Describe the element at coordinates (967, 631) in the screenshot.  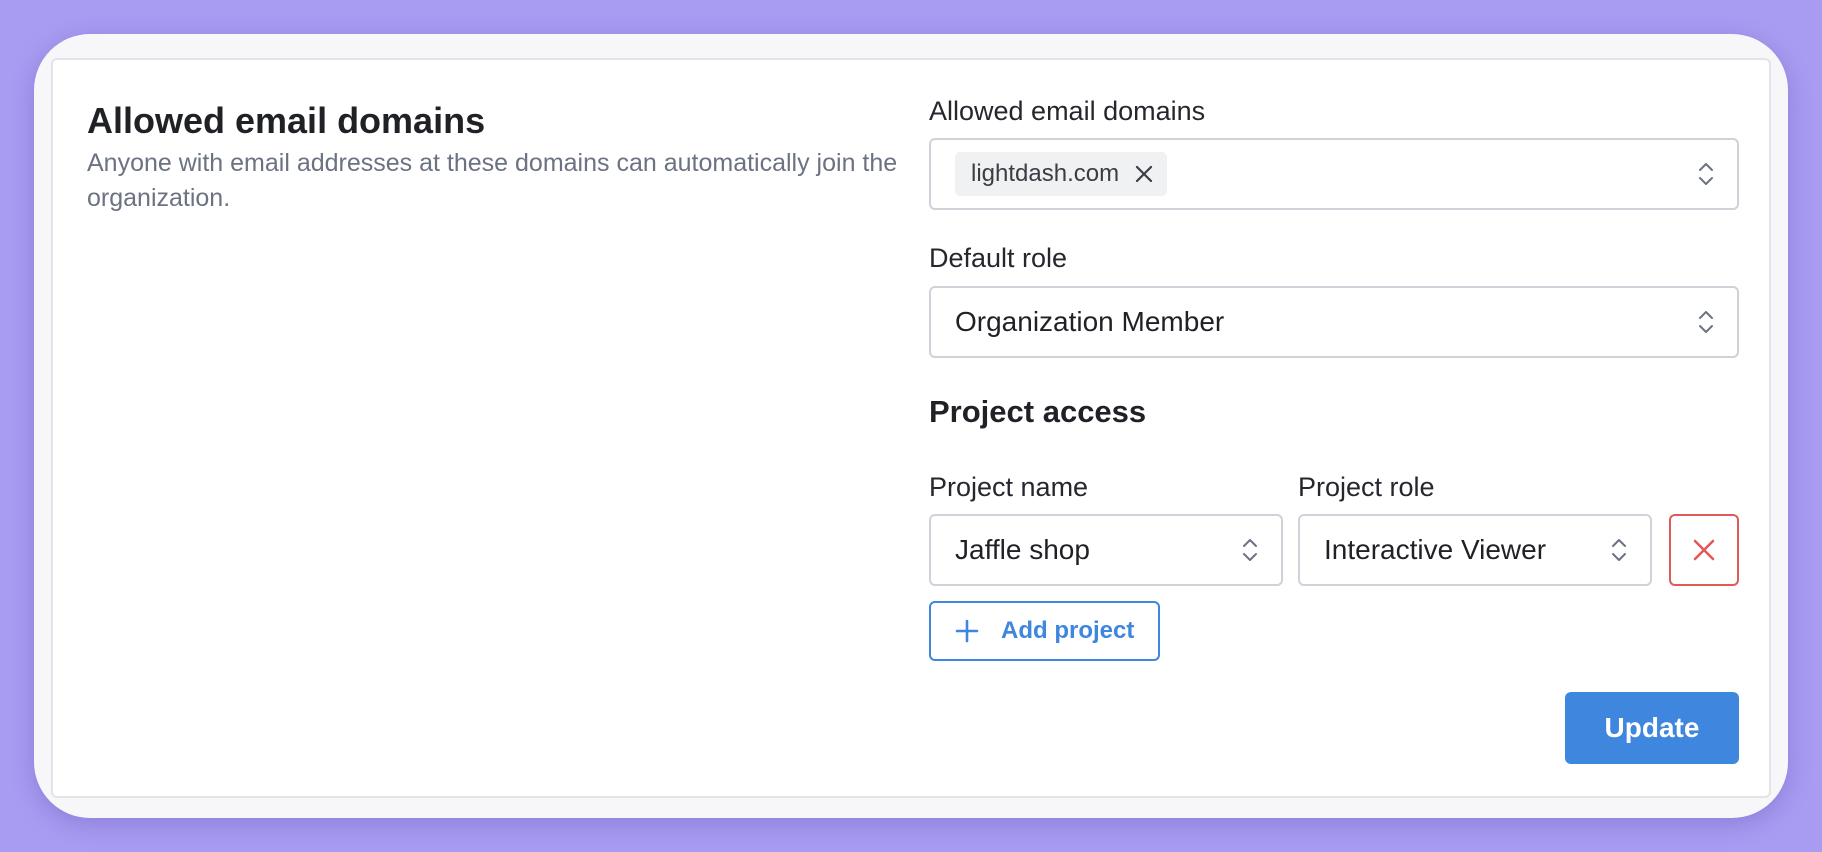
I see `plus-icon` at that location.